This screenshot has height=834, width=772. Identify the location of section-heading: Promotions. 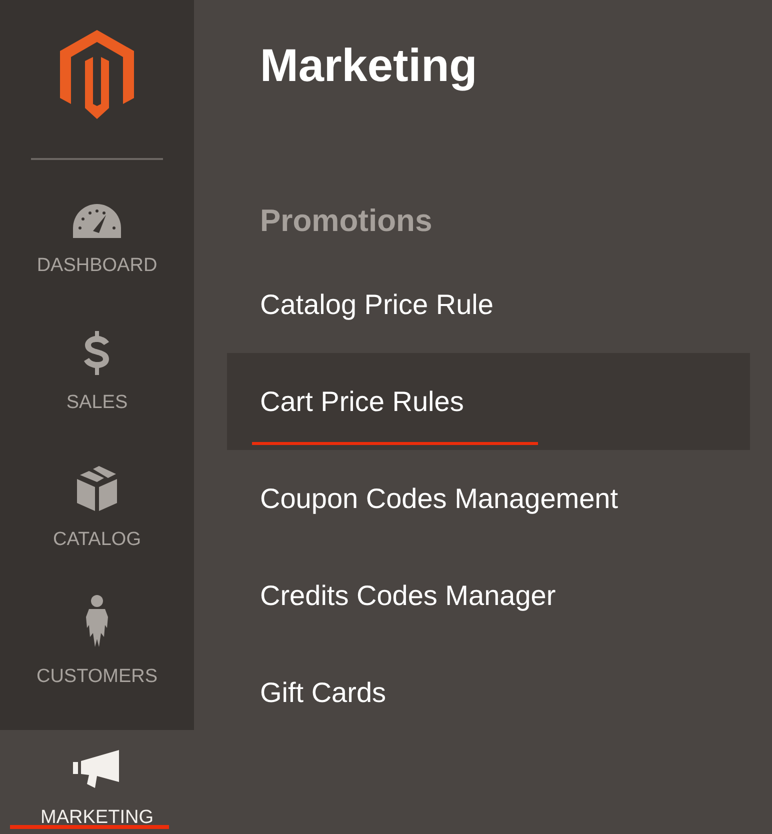
(347, 221).